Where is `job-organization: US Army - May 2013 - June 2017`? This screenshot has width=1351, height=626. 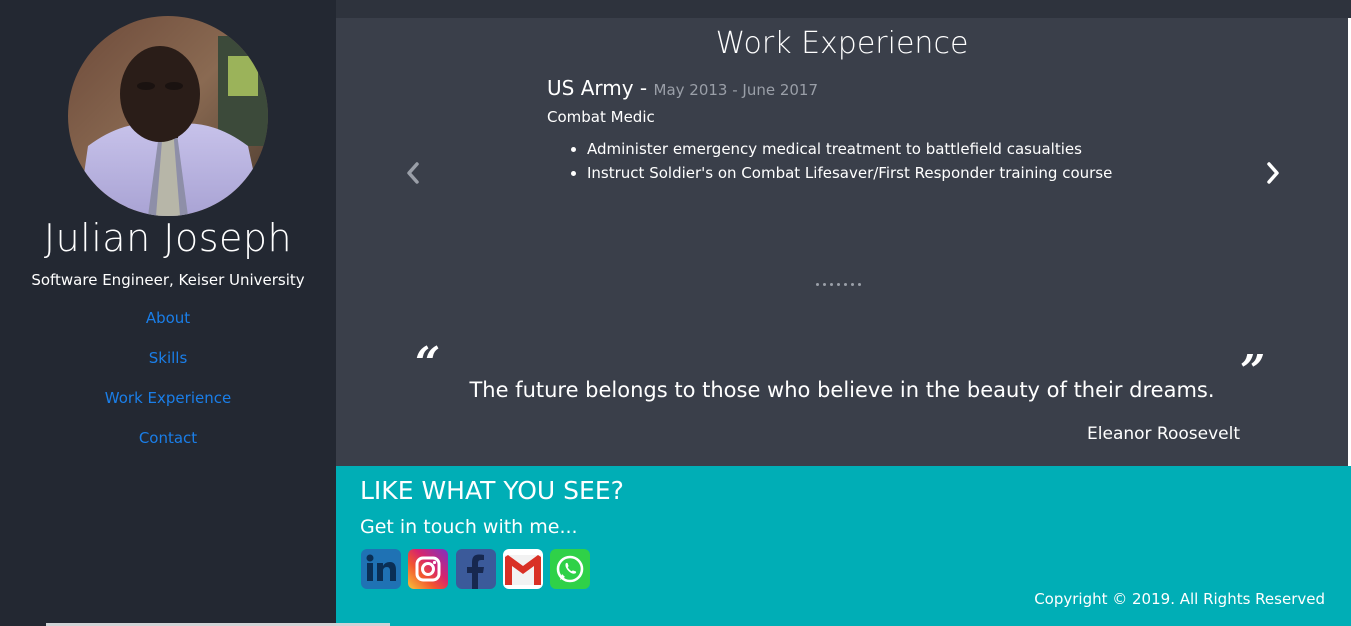 job-organization: US Army - May 2013 - June 2017 is located at coordinates (682, 88).